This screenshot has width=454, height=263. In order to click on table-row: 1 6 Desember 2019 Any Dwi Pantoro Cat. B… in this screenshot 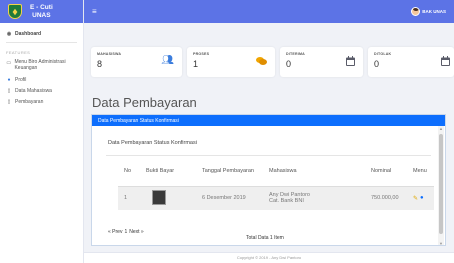, I will do `click(276, 198)`.